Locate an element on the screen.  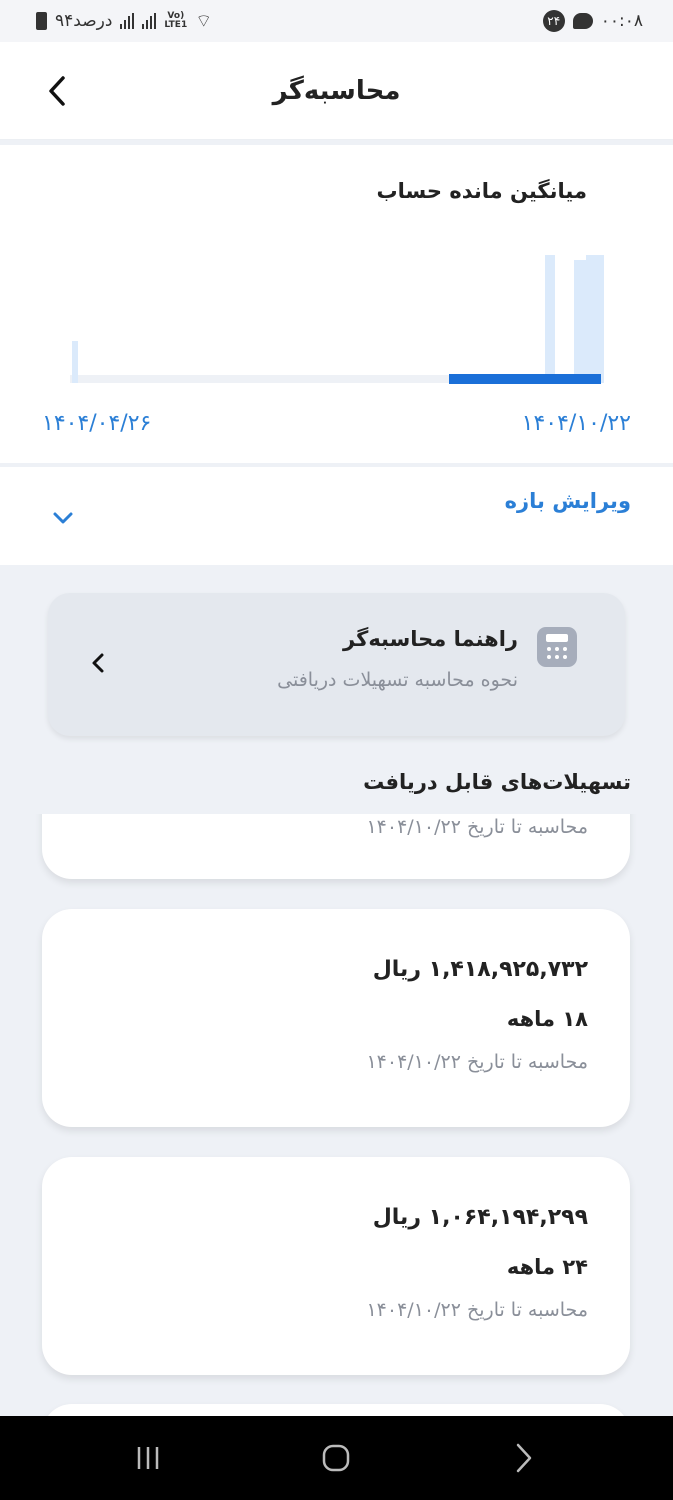
edit-range-label: ویرایش بازه is located at coordinates (567, 501).